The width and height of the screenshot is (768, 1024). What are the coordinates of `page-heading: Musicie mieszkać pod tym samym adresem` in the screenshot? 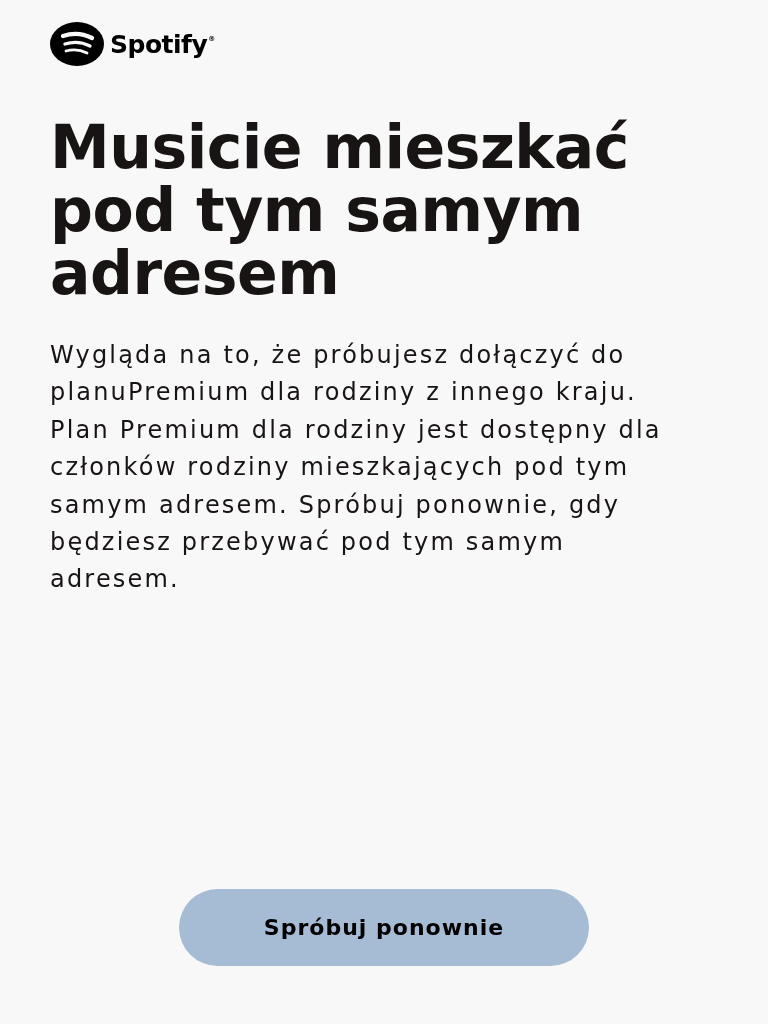 It's located at (340, 210).